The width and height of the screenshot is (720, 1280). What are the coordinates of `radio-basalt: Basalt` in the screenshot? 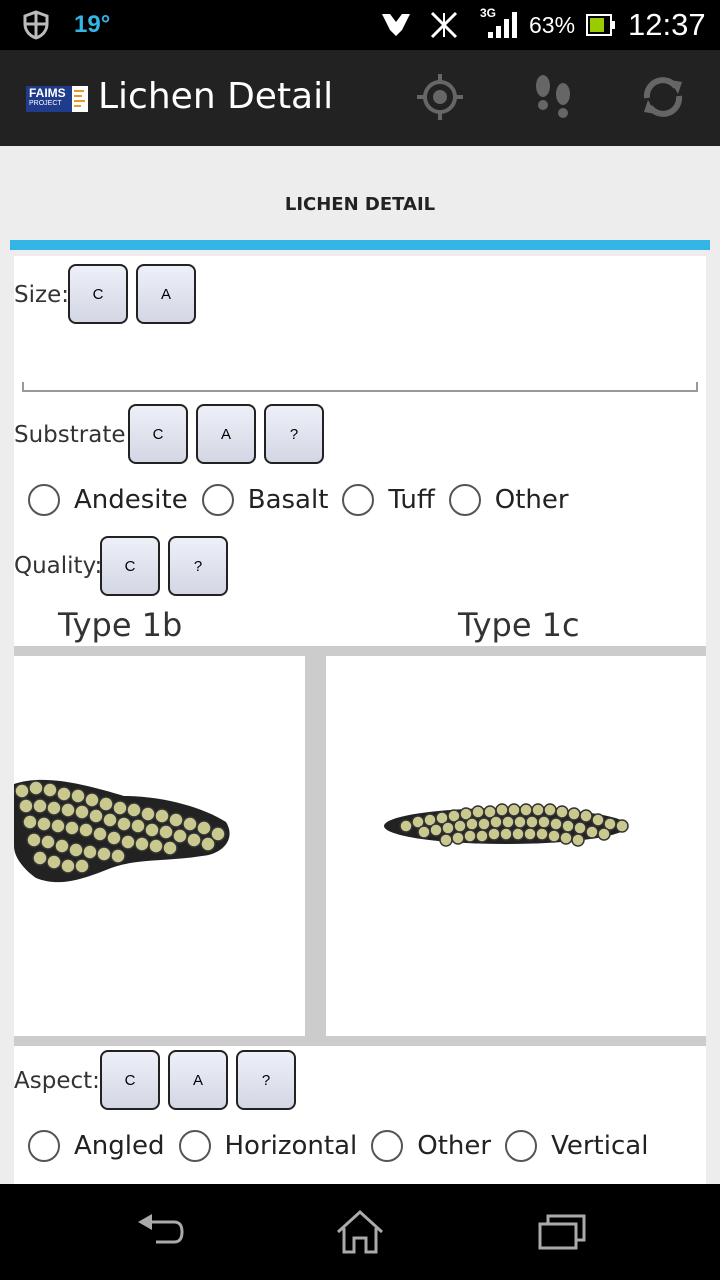 It's located at (265, 500).